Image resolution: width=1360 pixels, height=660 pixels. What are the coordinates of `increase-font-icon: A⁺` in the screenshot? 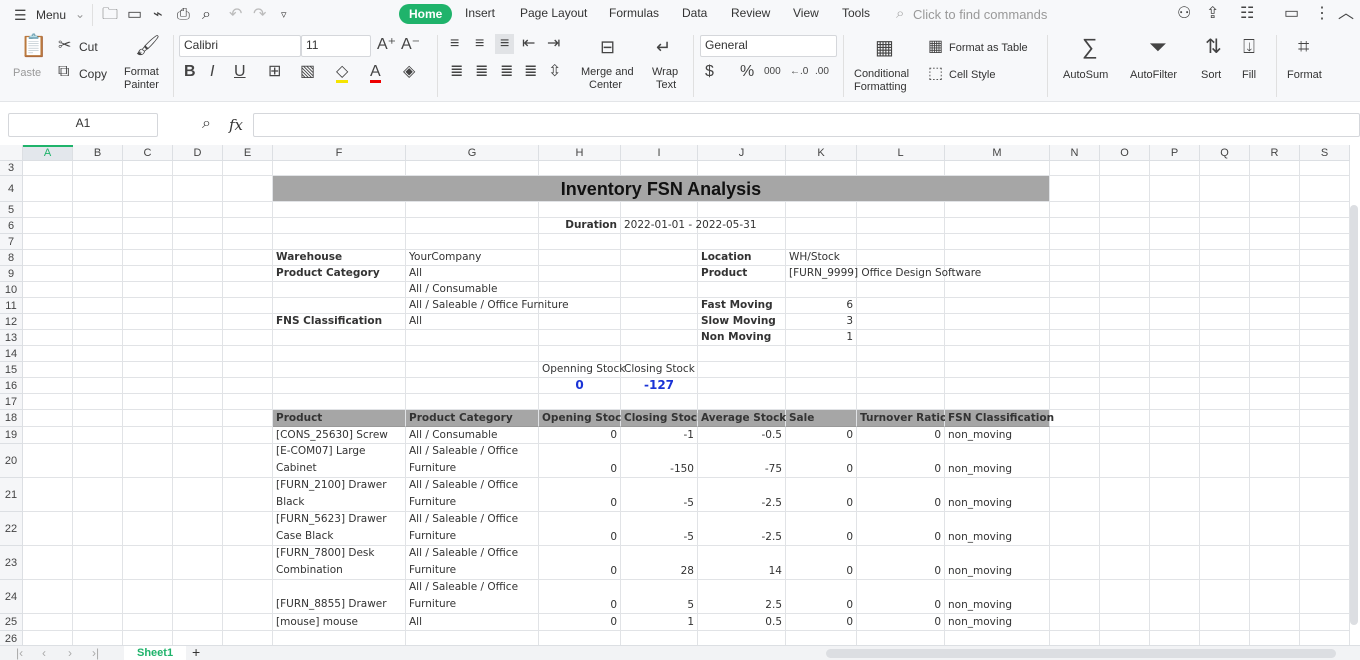 It's located at (386, 45).